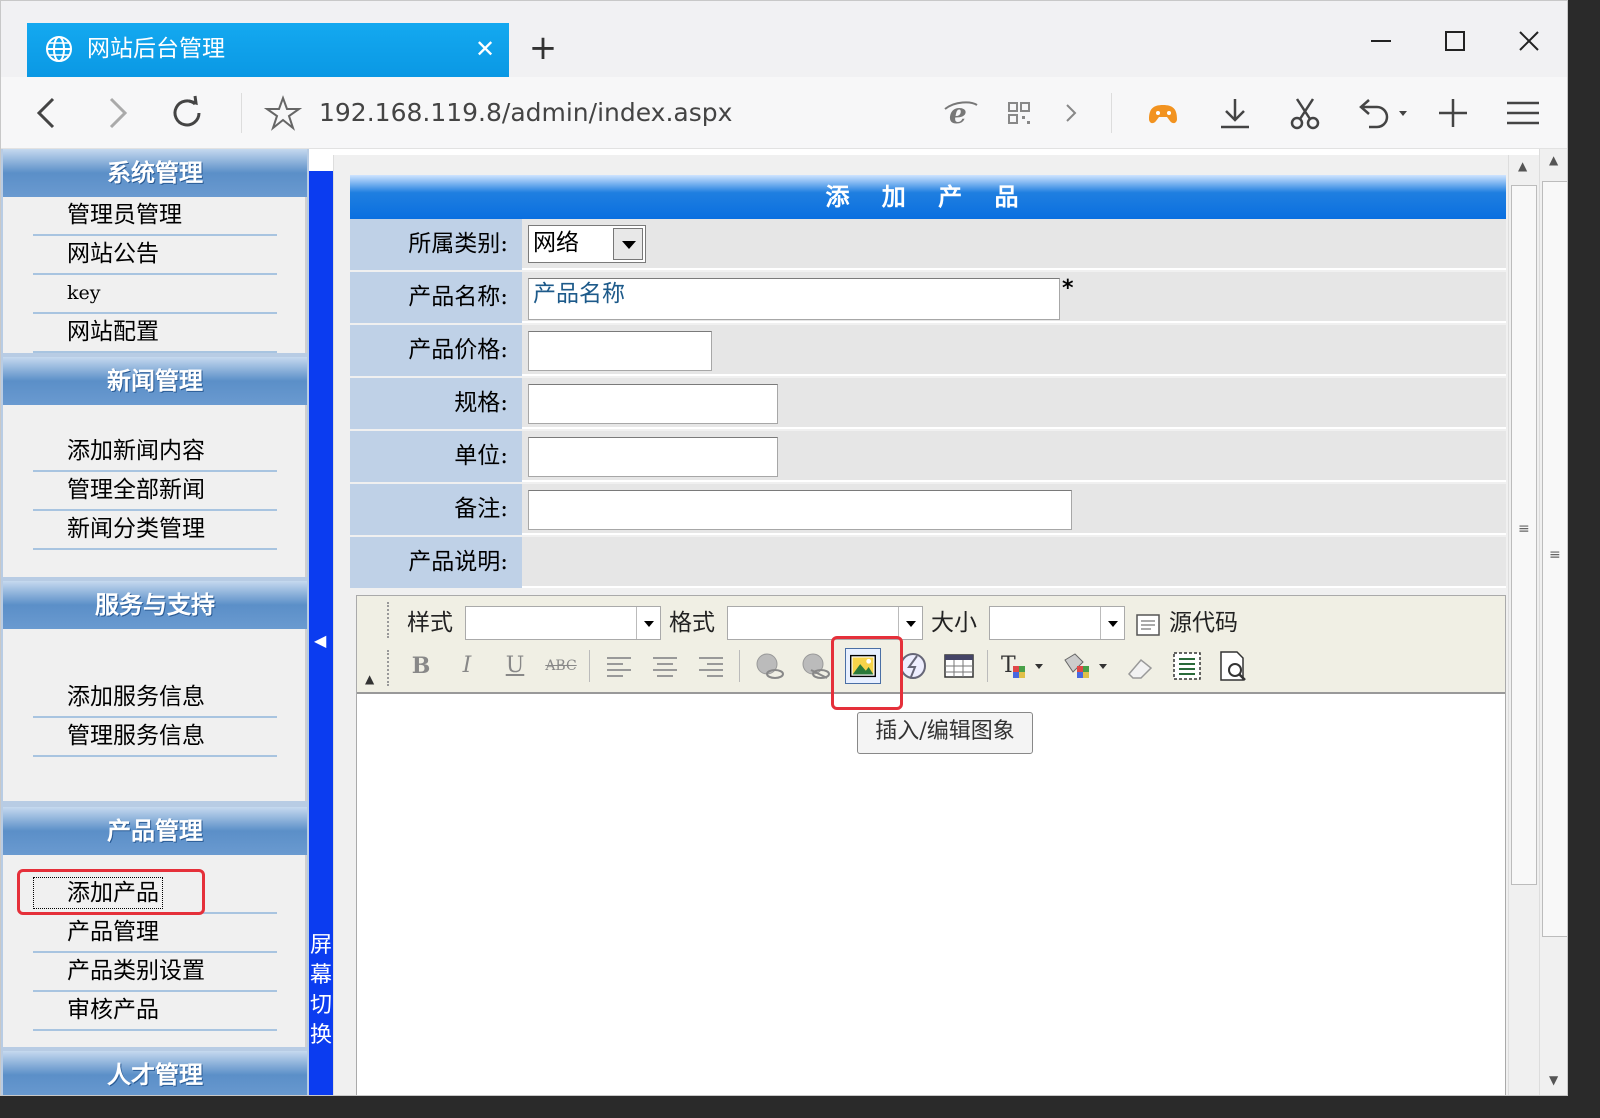 This screenshot has width=1600, height=1118. What do you see at coordinates (1553, 622) in the screenshot?
I see `page-scrollbar: ▲ ≡ ▼` at bounding box center [1553, 622].